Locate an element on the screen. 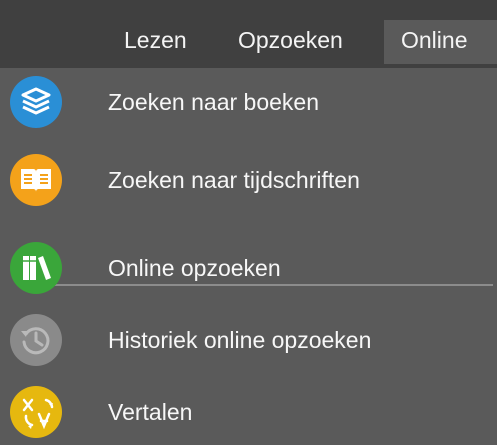 The width and height of the screenshot is (497, 445). translate-icon is located at coordinates (36, 412).